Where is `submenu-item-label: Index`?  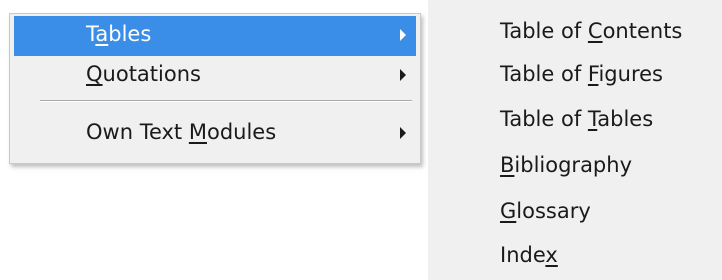
submenu-item-label: Index is located at coordinates (529, 255).